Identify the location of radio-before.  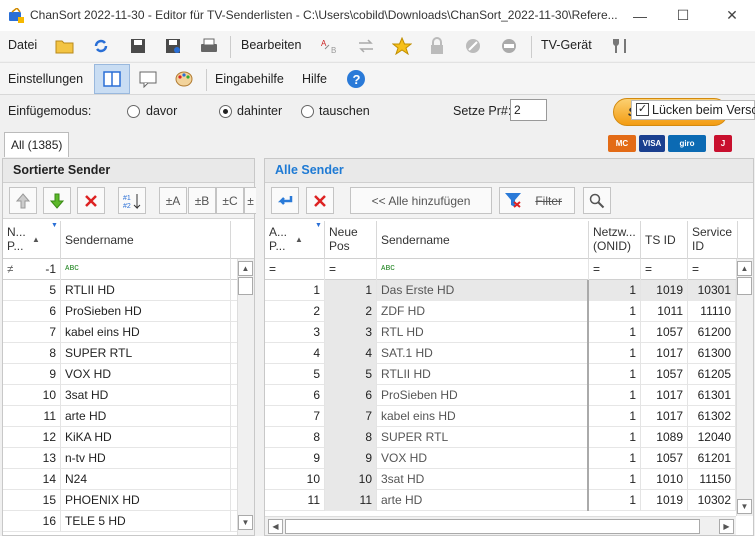
(133, 111).